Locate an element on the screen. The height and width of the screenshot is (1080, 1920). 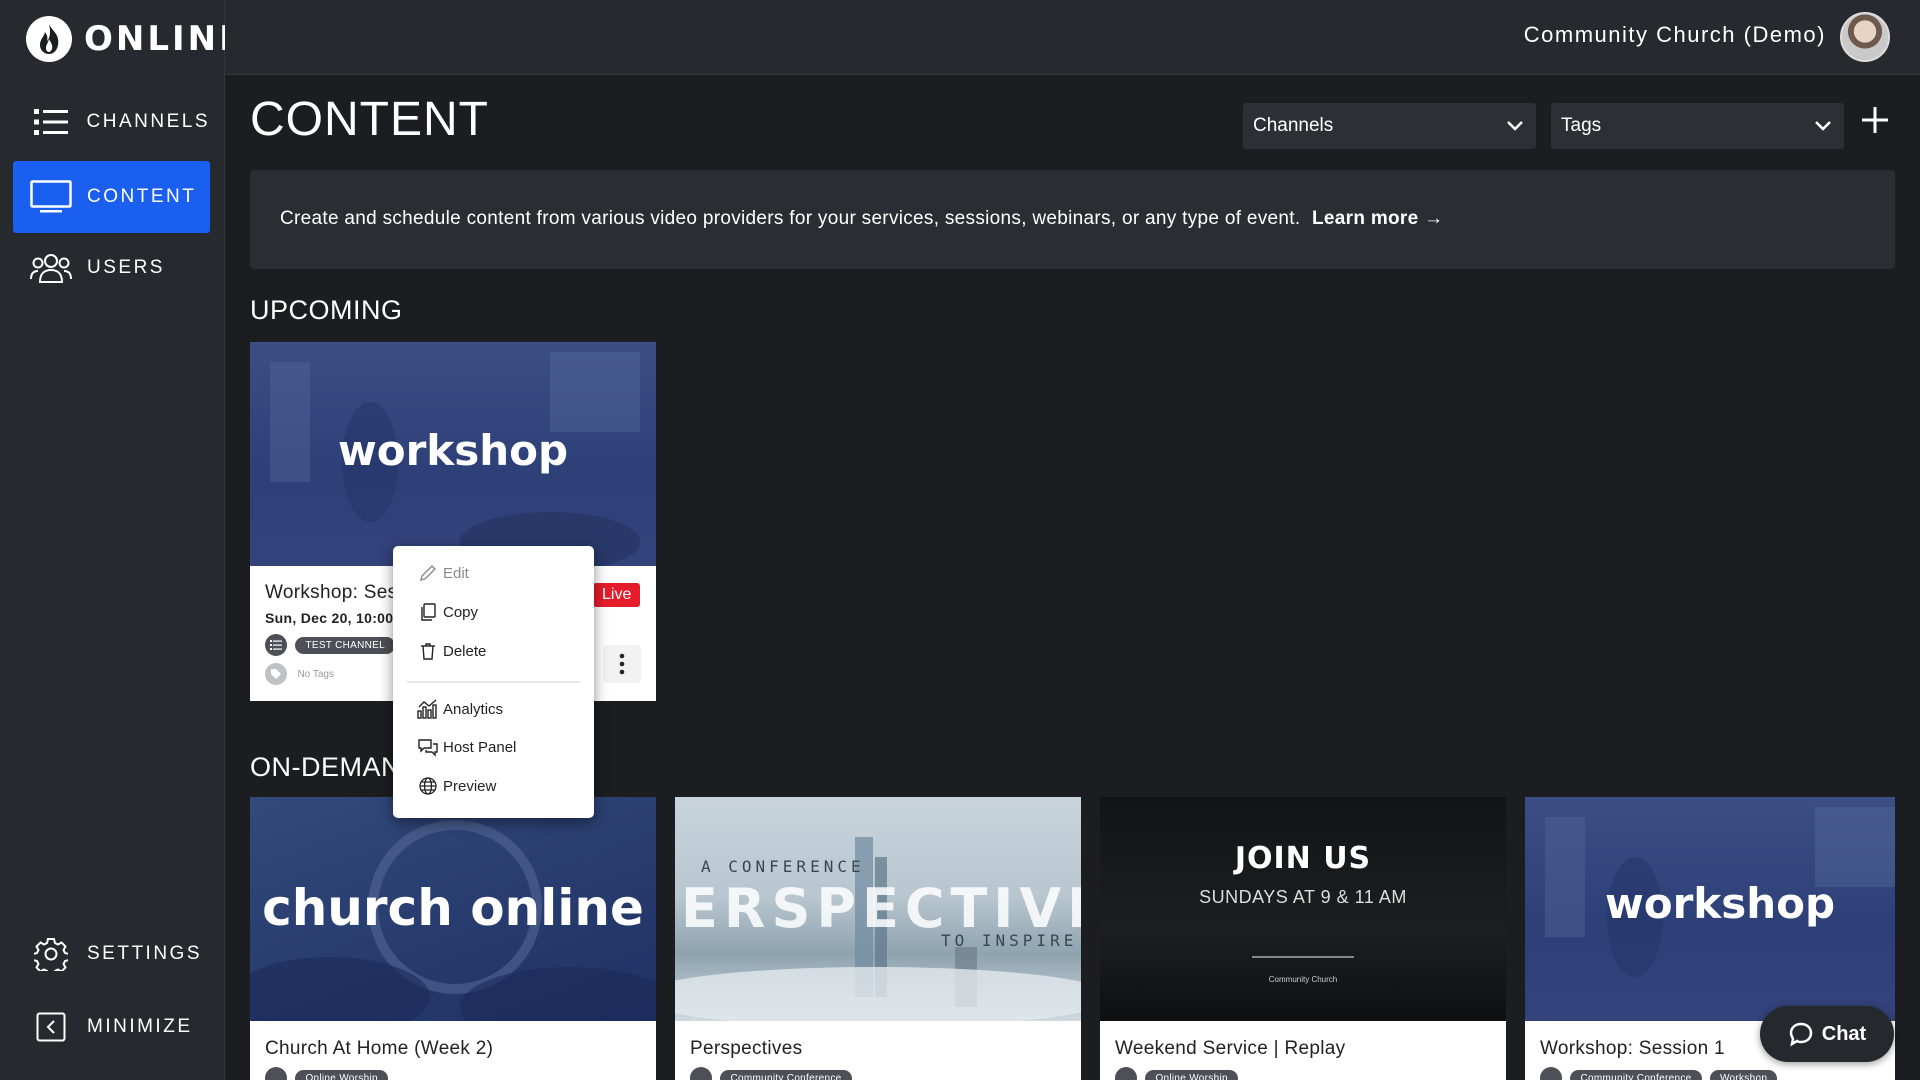
card-channels: Community Conference Workshop is located at coordinates (1659, 1073).